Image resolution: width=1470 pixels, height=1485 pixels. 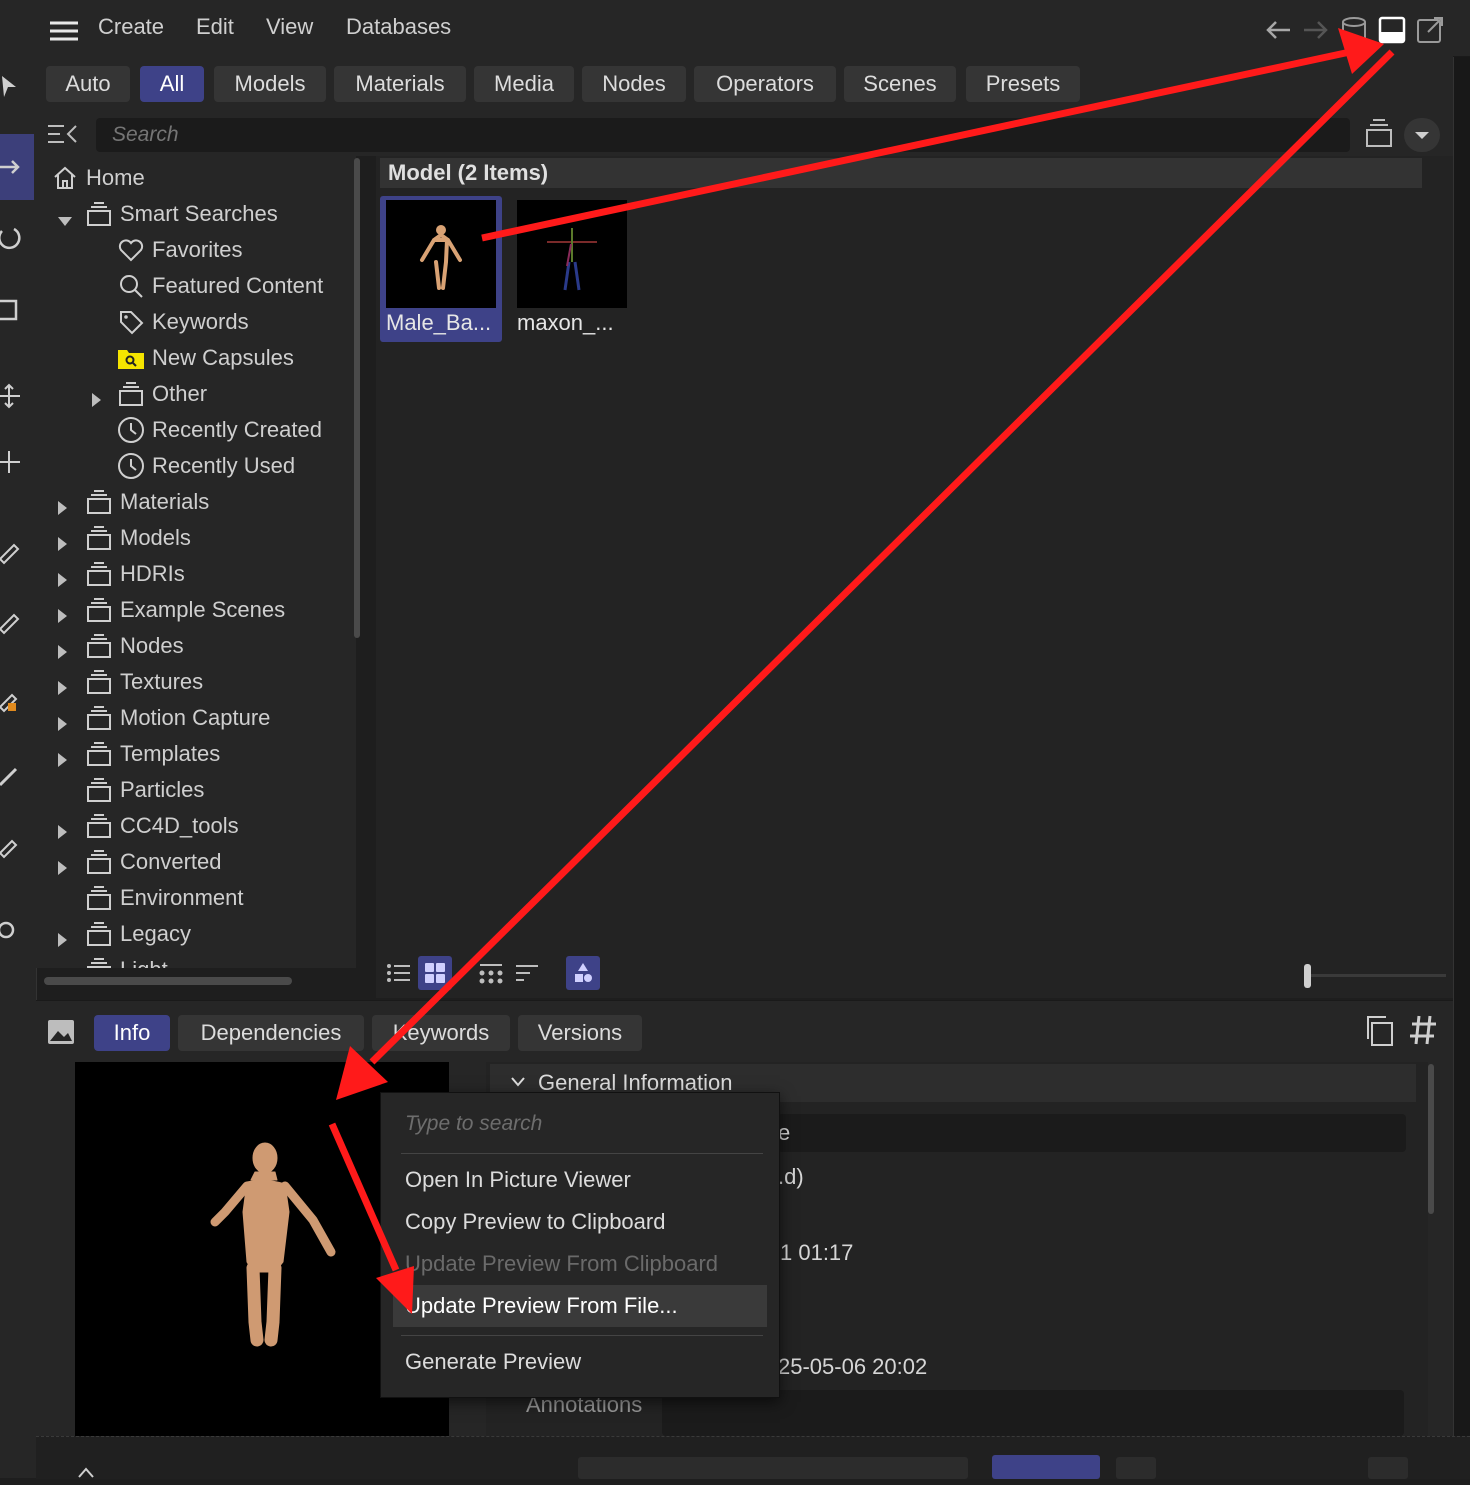 What do you see at coordinates (17, 310) in the screenshot?
I see `scale-tool-icon` at bounding box center [17, 310].